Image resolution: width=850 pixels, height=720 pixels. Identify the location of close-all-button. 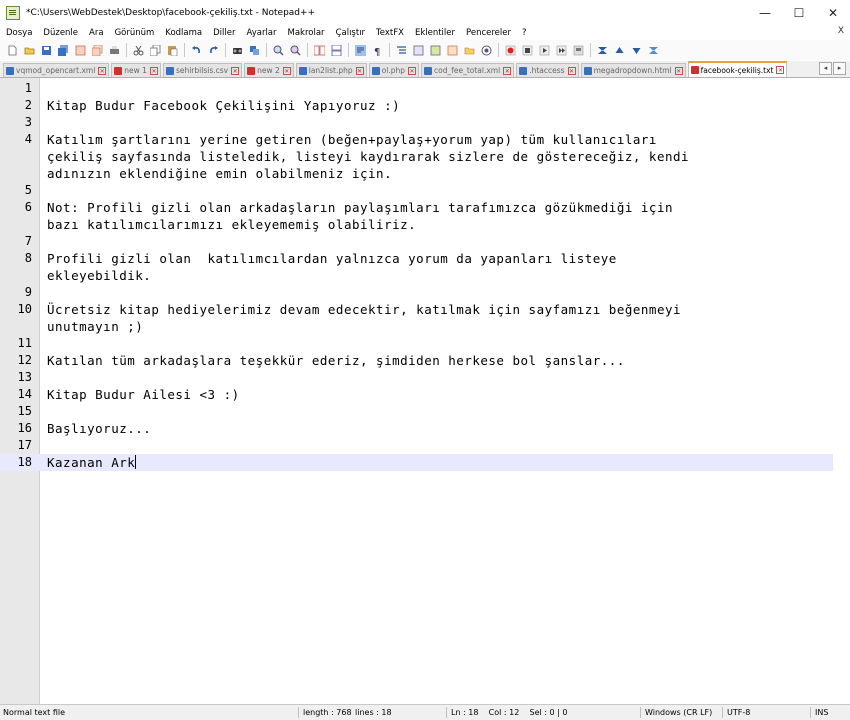
(97, 50).